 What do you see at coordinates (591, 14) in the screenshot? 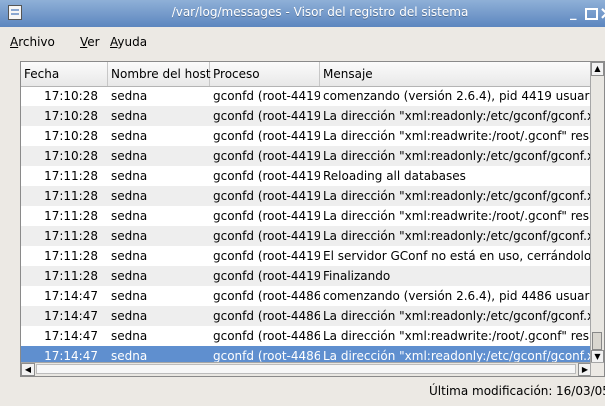
I see `maximize-button` at bounding box center [591, 14].